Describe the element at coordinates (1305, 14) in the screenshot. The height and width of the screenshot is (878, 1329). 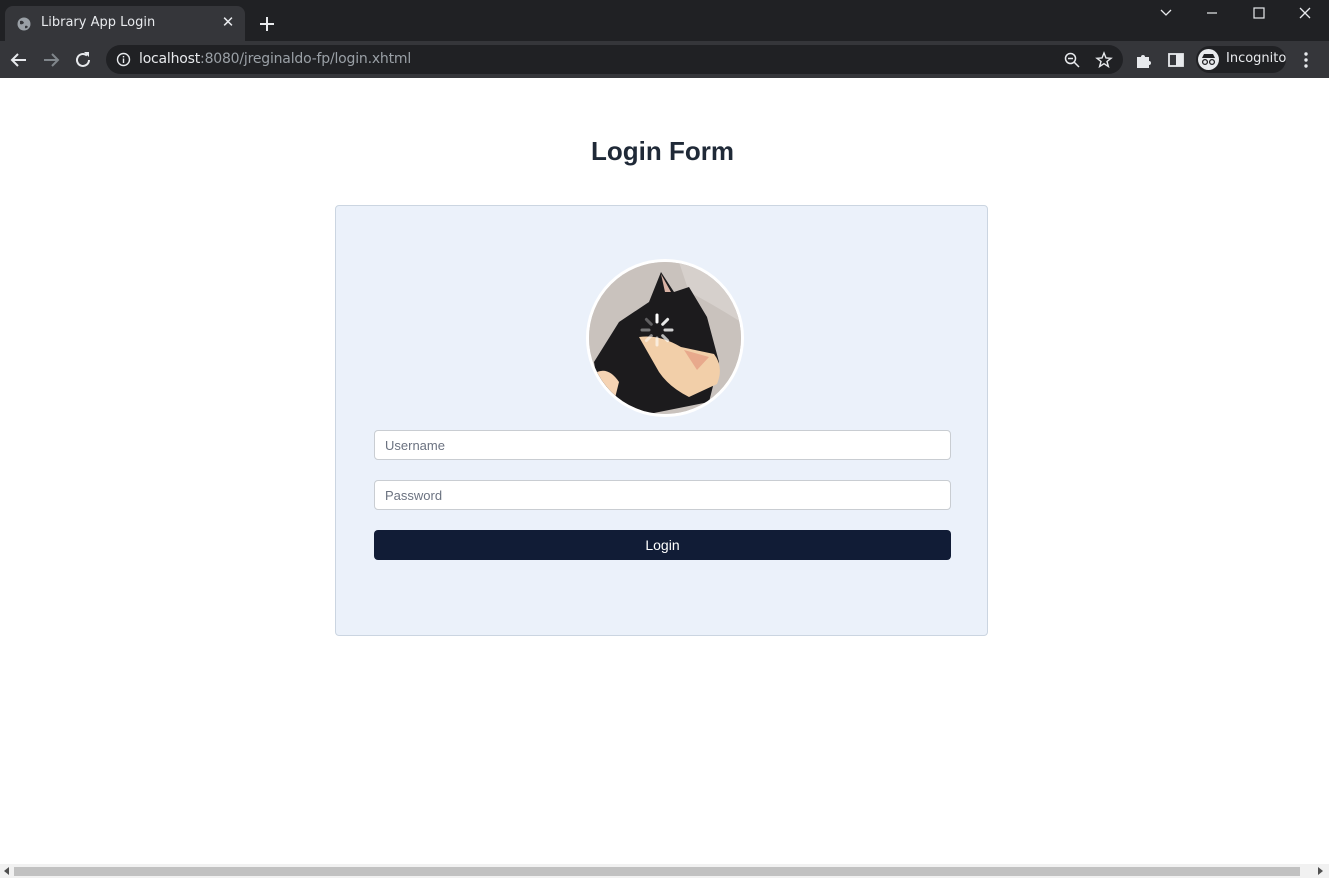
I see `close-window-icon` at that location.